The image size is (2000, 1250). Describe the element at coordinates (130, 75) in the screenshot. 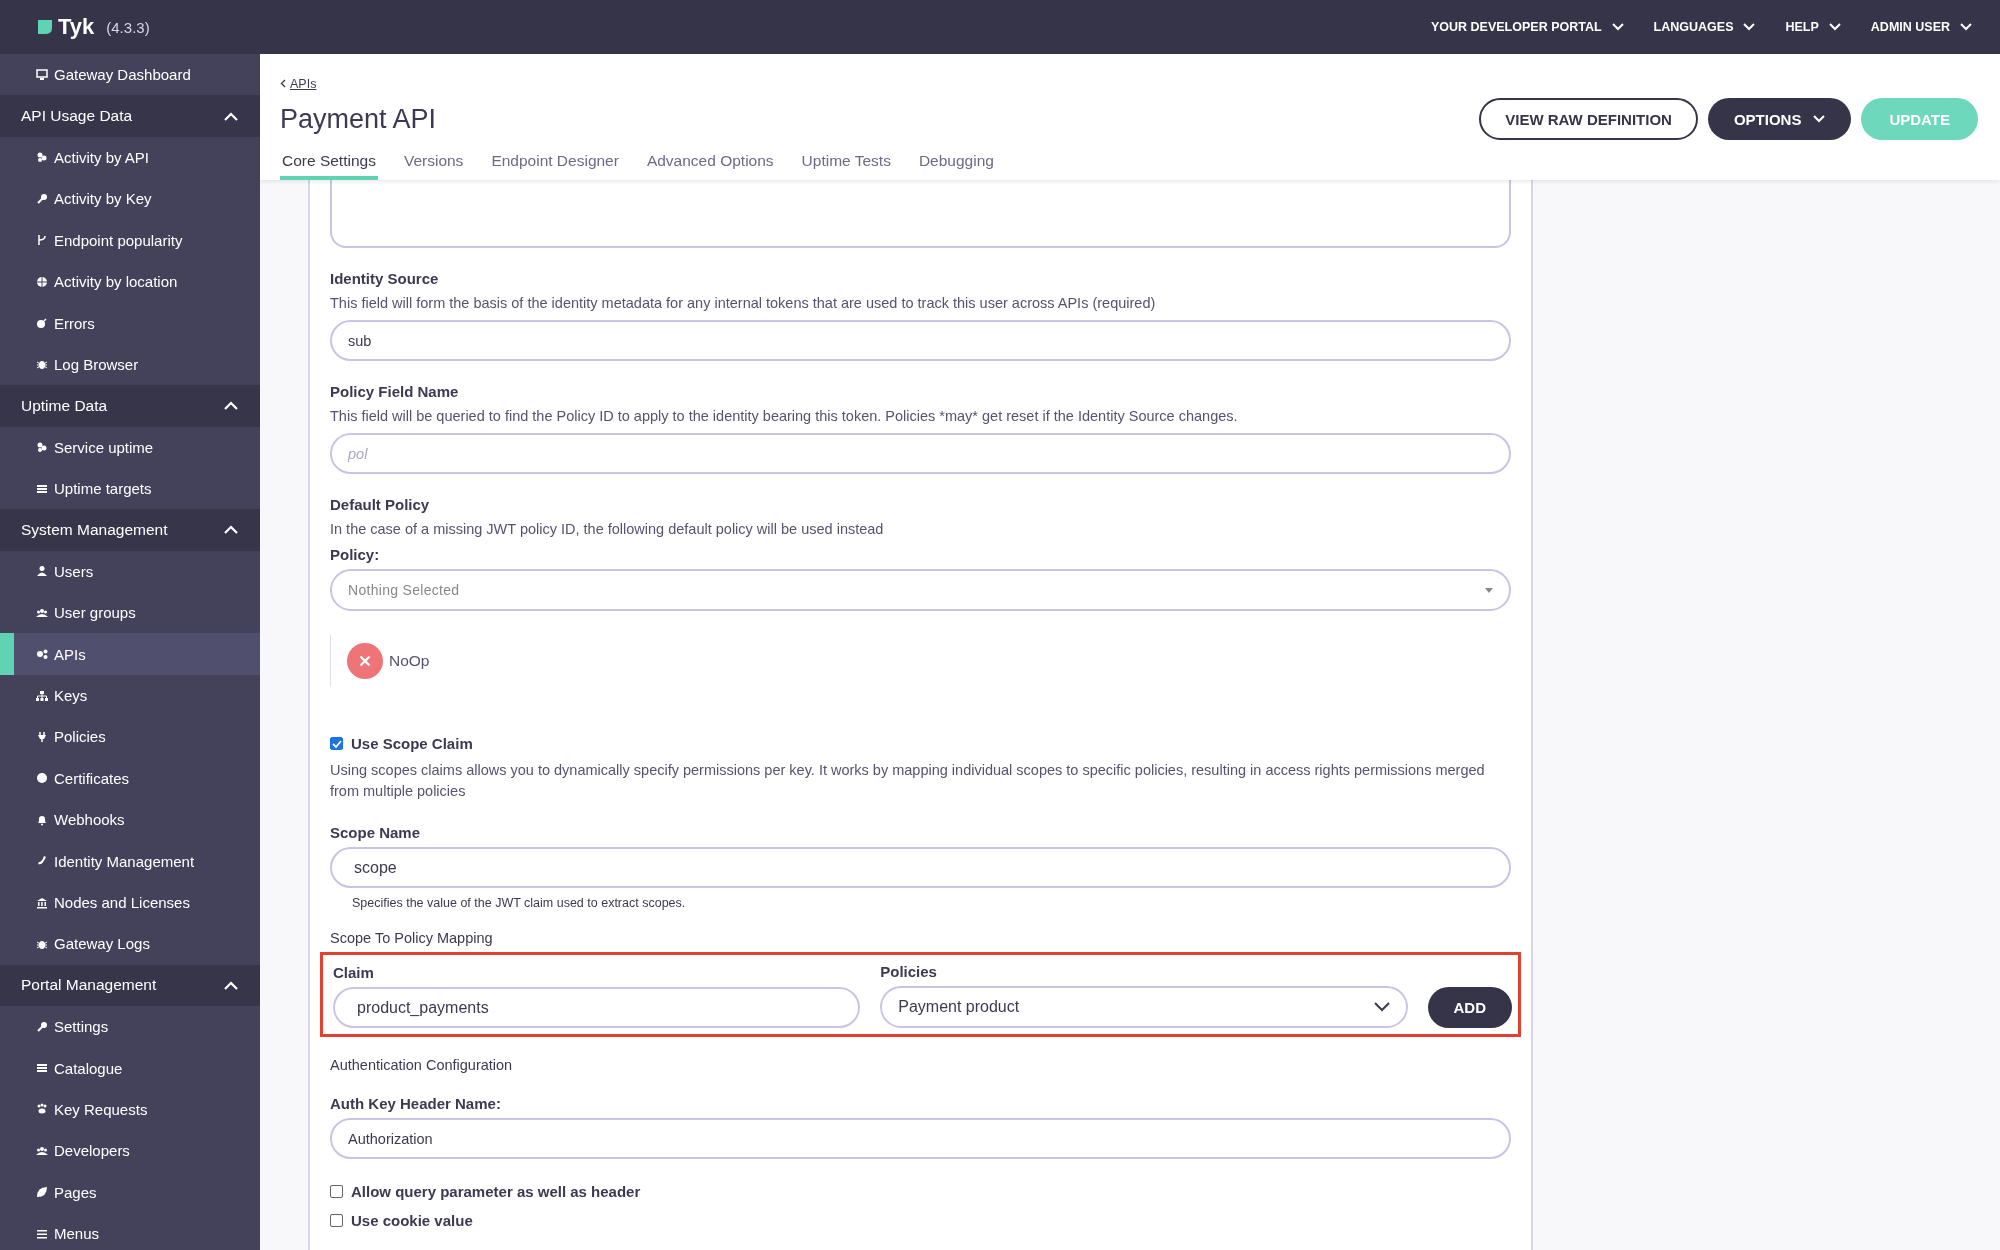

I see `sidebar-item: Gateway Dashboard` at that location.